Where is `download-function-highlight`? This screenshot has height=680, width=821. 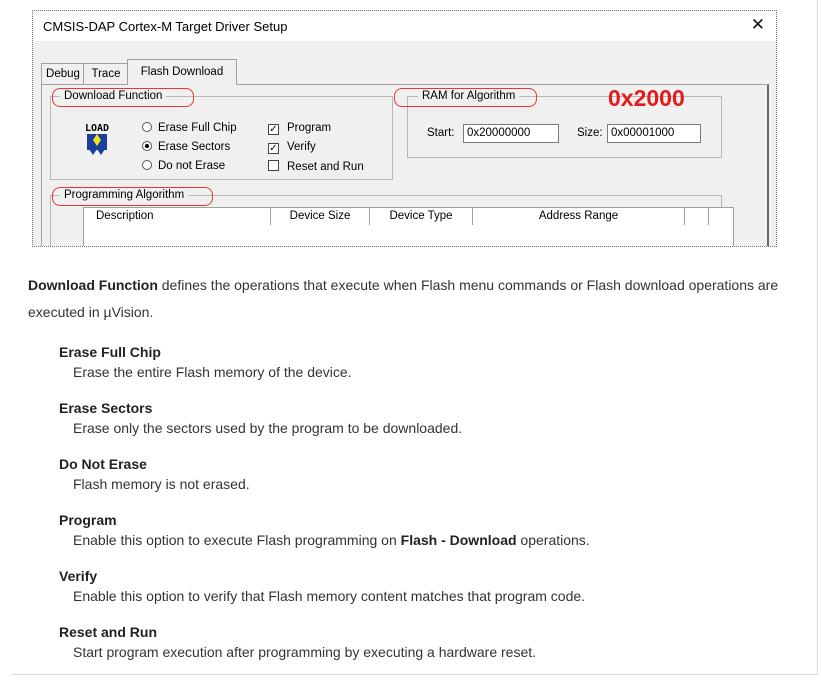
download-function-highlight is located at coordinates (123, 97).